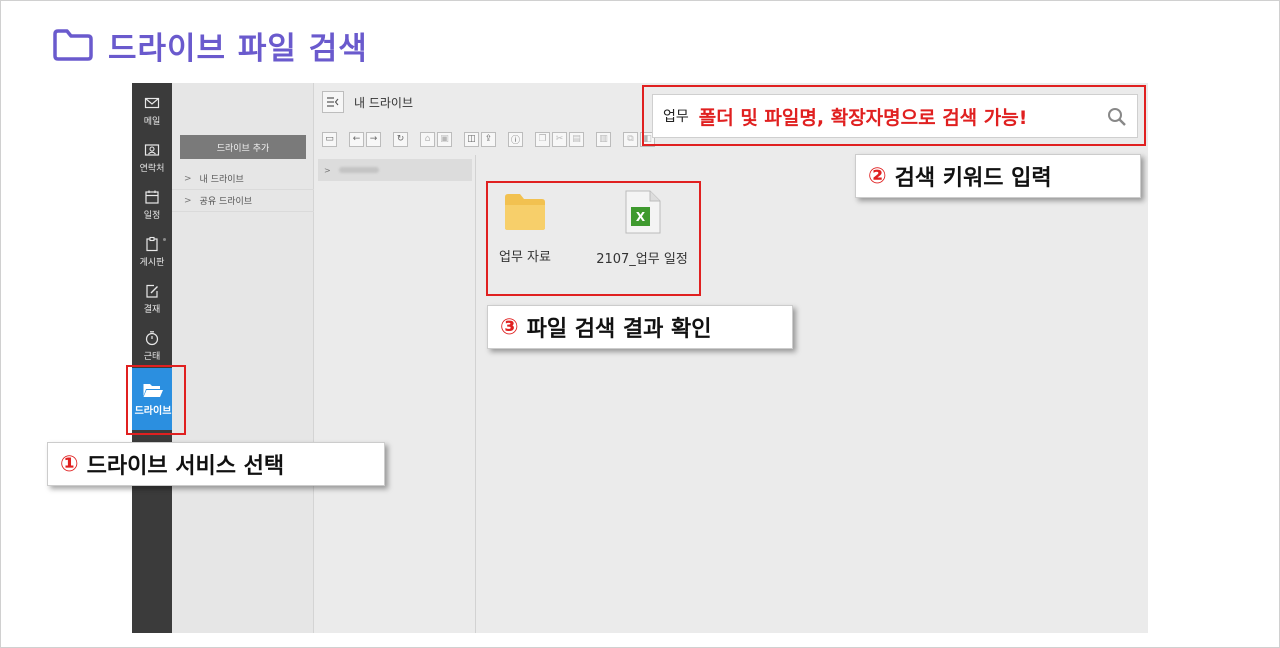 This screenshot has height=648, width=1280. I want to click on folder-move-icon: ▣, so click(444, 139).